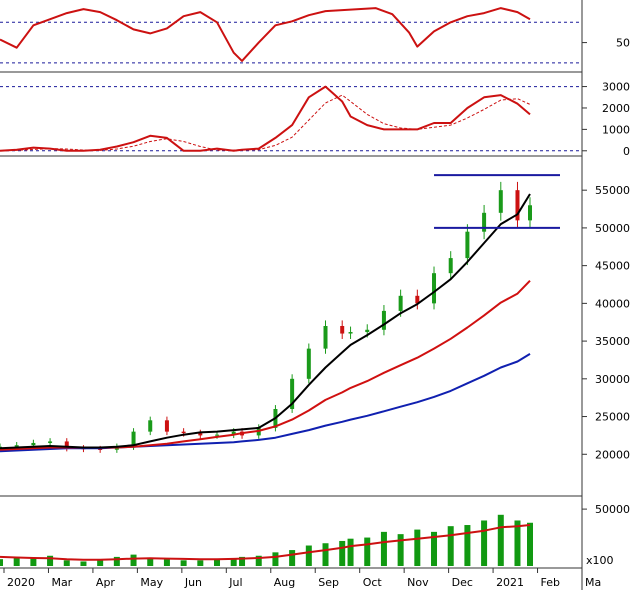 The height and width of the screenshot is (590, 632). What do you see at coordinates (612, 454) in the screenshot?
I see `price-y-tick-label: 20000` at bounding box center [612, 454].